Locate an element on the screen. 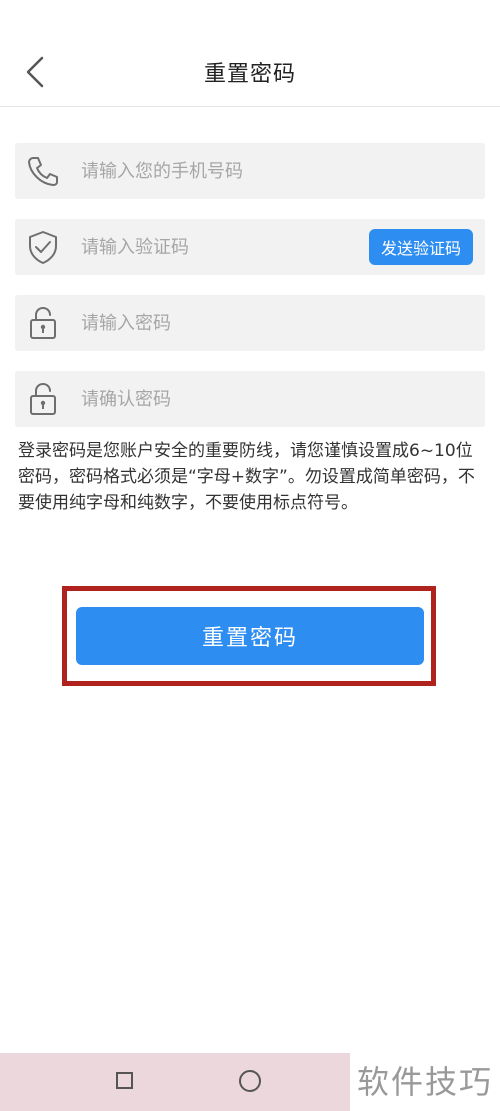 The width and height of the screenshot is (500, 1111). shield-check-icon is located at coordinates (43, 247).